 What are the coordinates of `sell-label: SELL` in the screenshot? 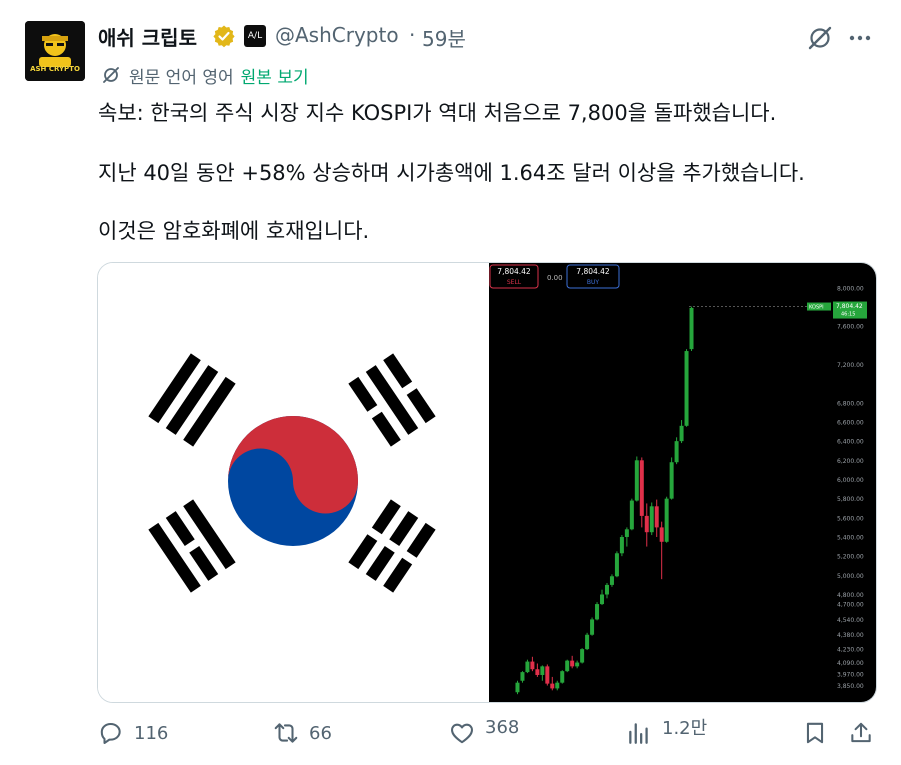 It's located at (514, 282).